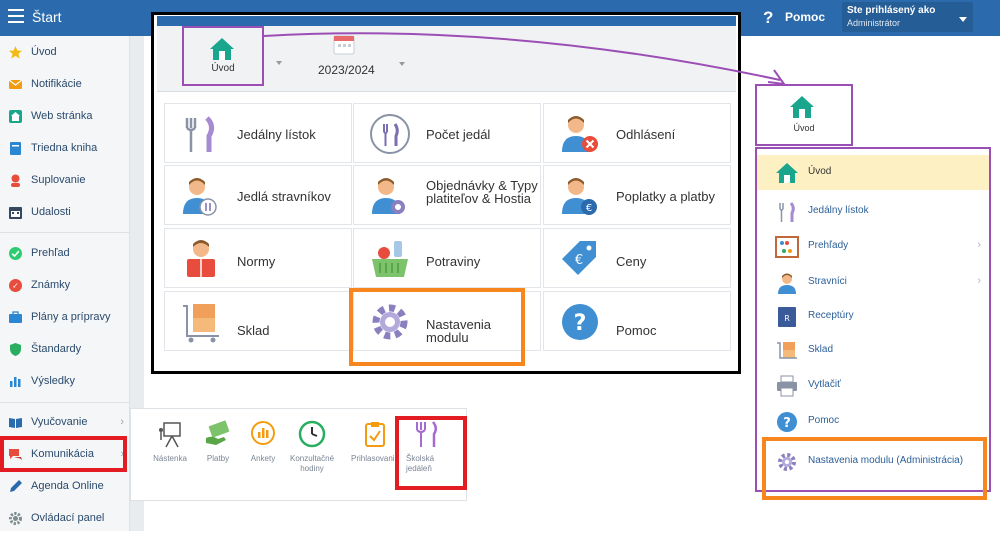 This screenshot has width=1000, height=533. Describe the element at coordinates (65, 117) in the screenshot. I see `sidebar-item-web-stranka: Web stránka` at that location.